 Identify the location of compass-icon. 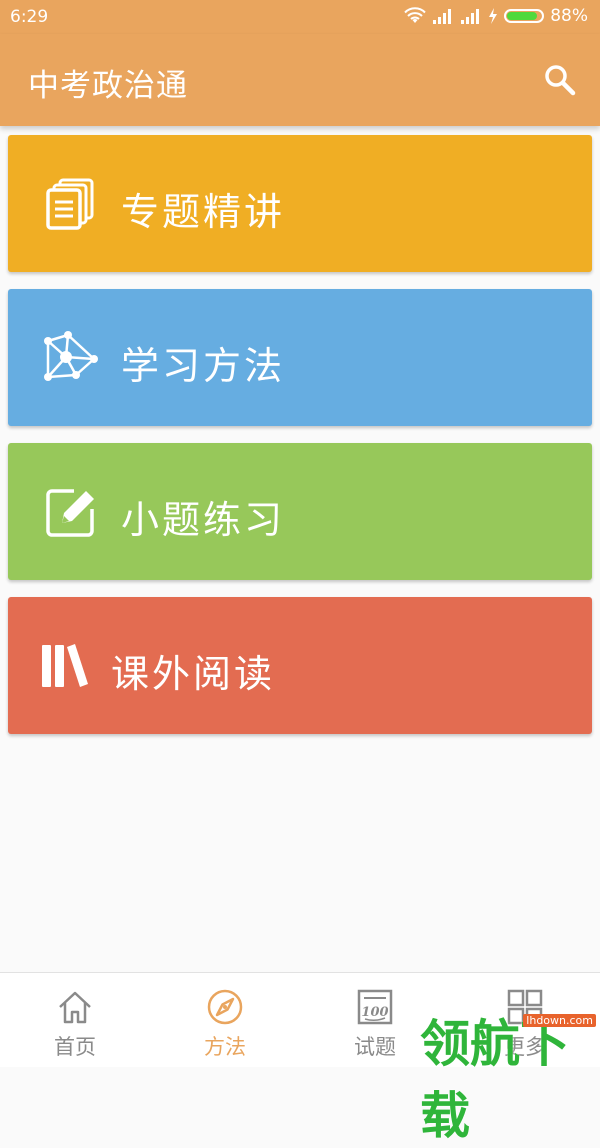
(225, 1007).